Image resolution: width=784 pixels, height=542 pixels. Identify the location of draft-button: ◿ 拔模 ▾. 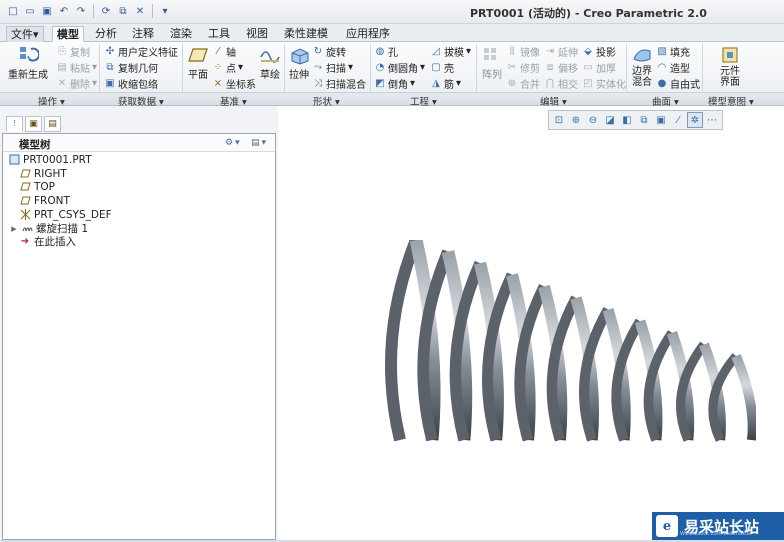
(450, 51).